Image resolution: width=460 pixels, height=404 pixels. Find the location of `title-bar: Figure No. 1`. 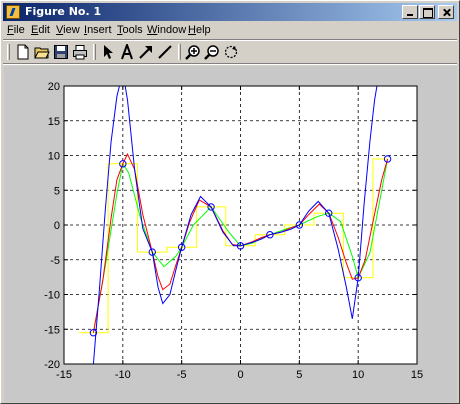

title-bar: Figure No. 1 is located at coordinates (230, 12).